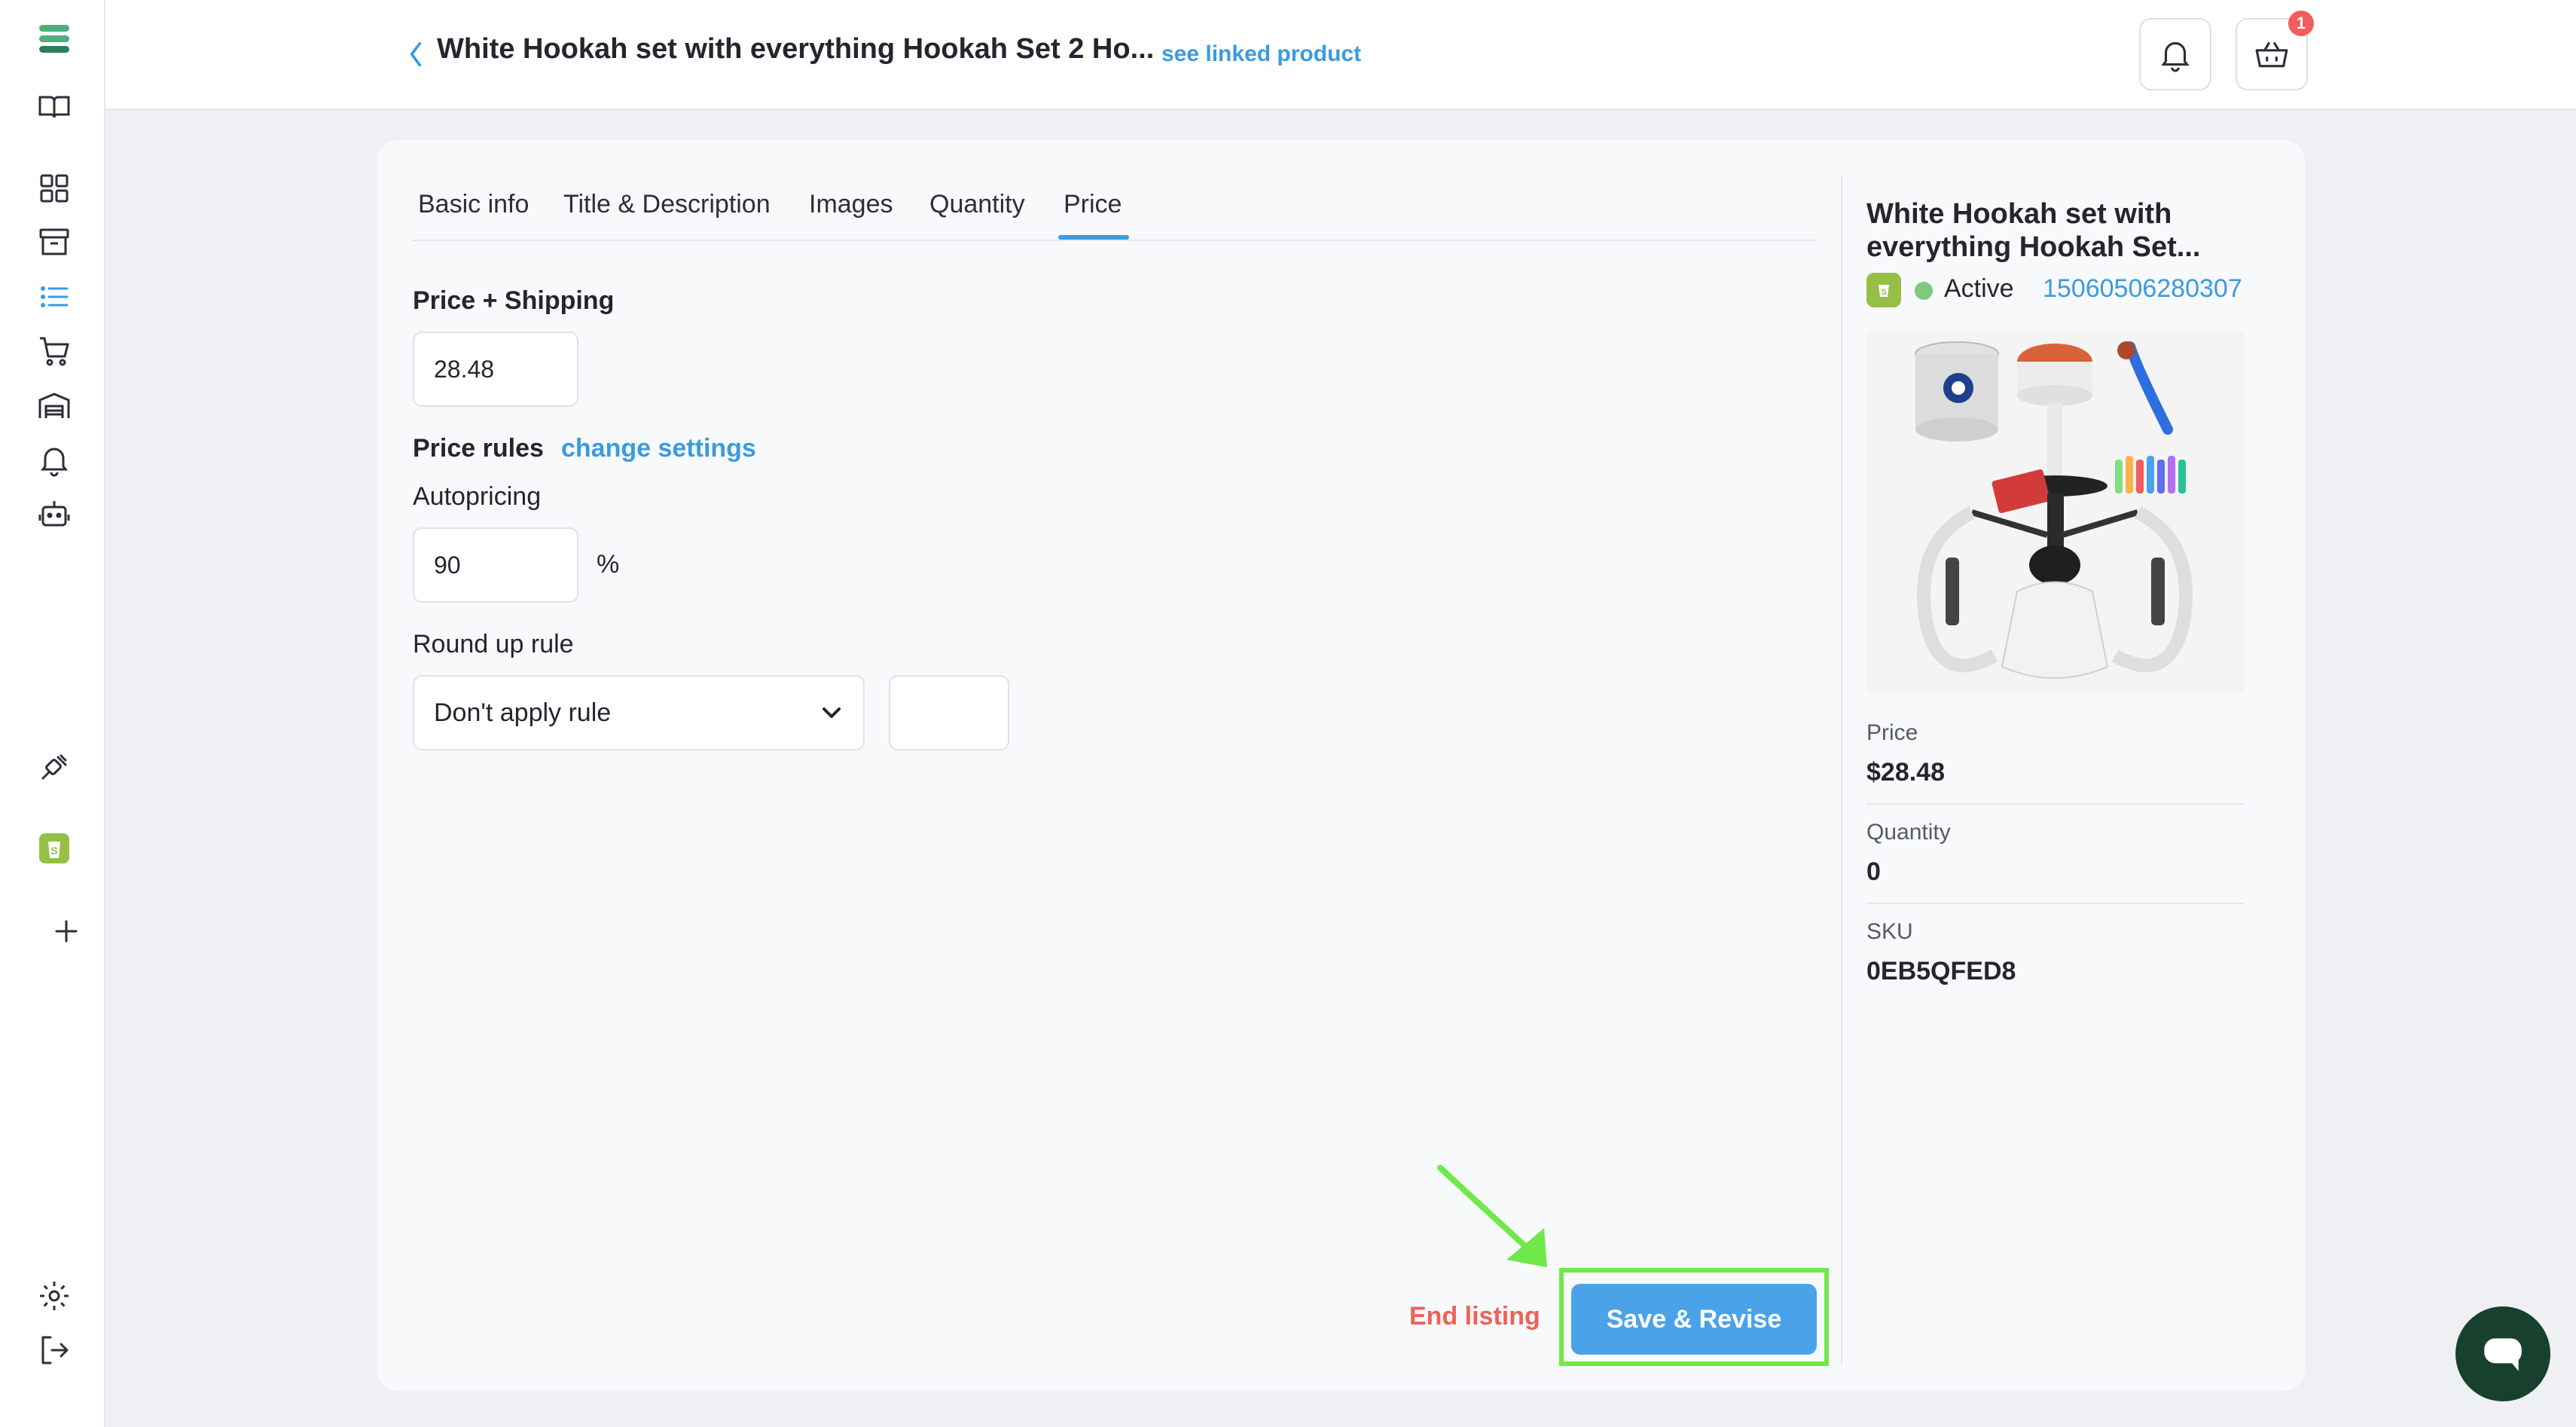  Describe the element at coordinates (1892, 732) in the screenshot. I see `price-meta-label: Price` at that location.